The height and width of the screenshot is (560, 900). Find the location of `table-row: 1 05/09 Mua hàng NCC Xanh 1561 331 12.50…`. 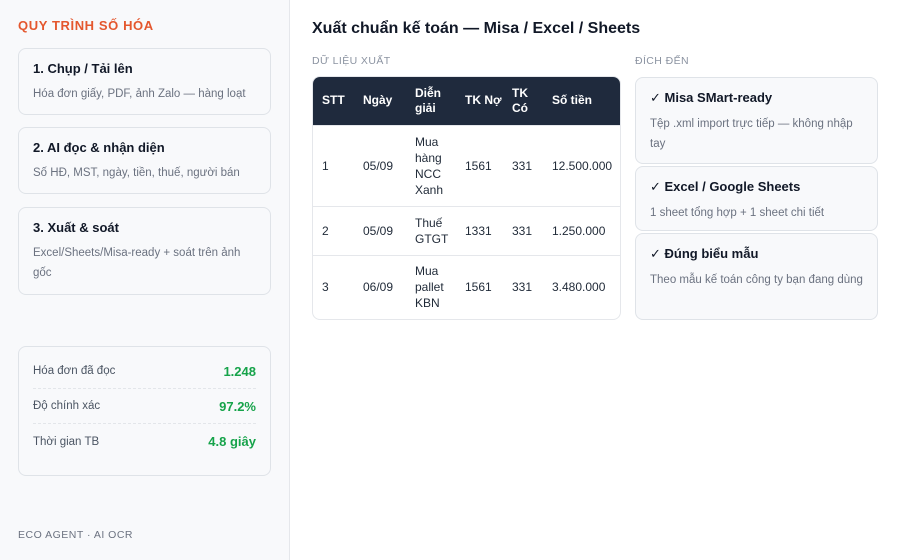

table-row: 1 05/09 Mua hàng NCC Xanh 1561 331 12.50… is located at coordinates (466, 165).